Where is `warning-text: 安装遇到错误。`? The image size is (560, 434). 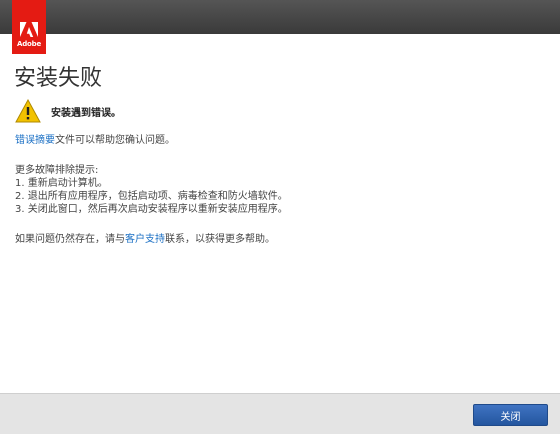 warning-text: 安装遇到错误。 is located at coordinates (86, 113).